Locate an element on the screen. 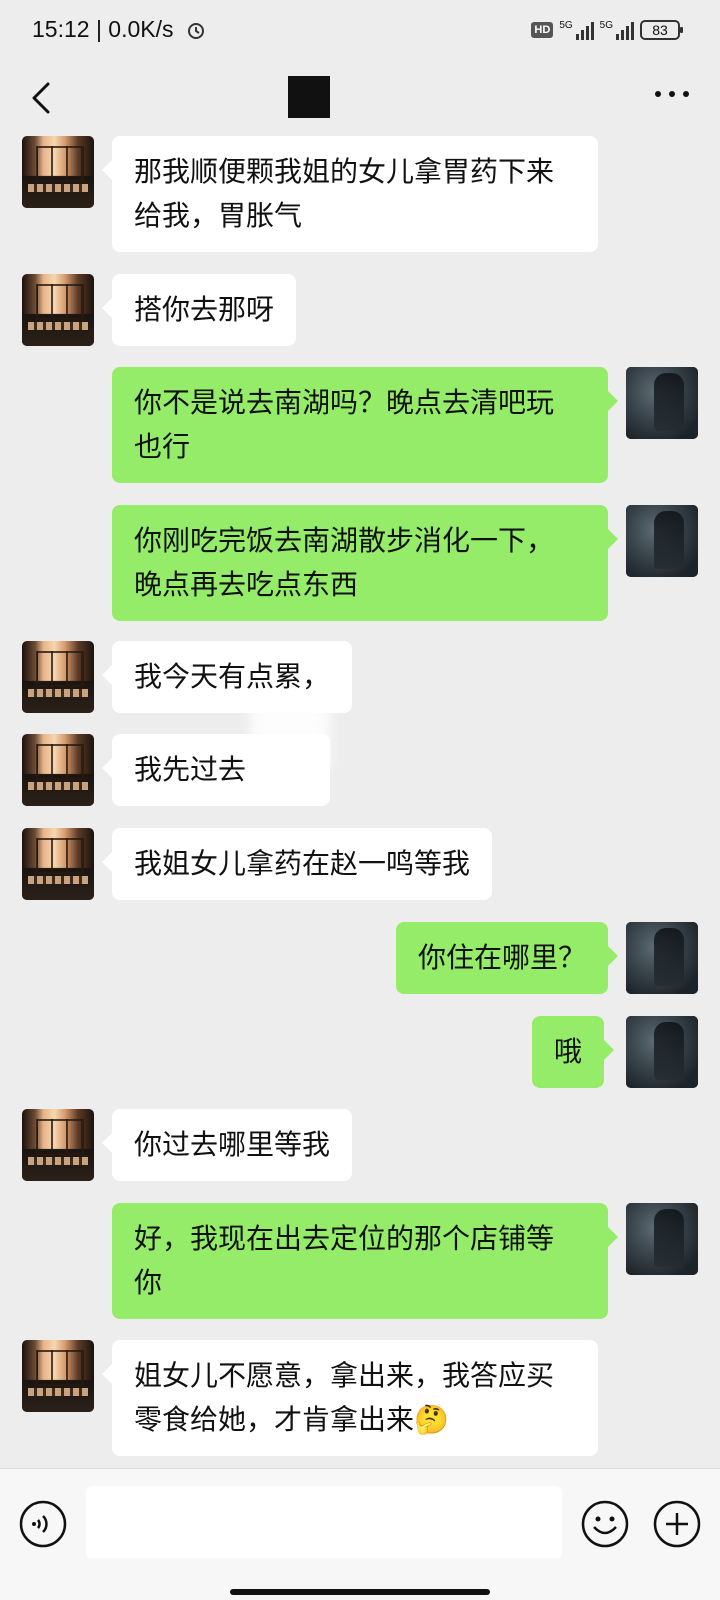  signal-icon-2: 5G is located at coordinates (617, 30).